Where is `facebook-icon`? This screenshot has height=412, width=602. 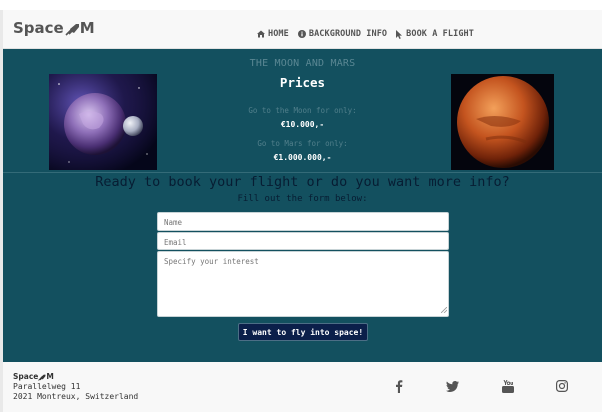
facebook-icon is located at coordinates (399, 386).